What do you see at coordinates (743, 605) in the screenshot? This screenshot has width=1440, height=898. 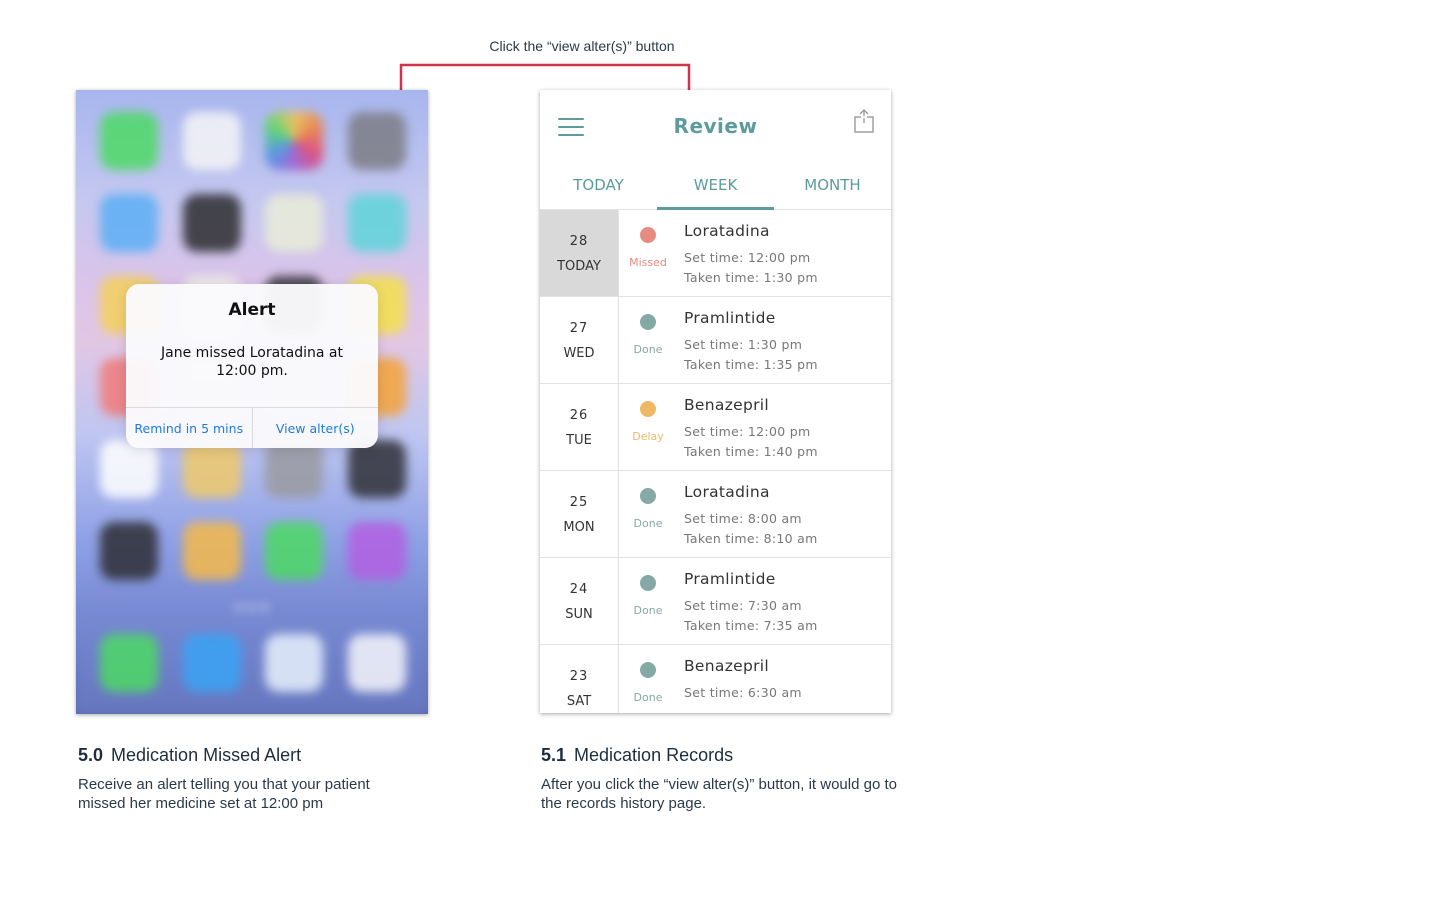 I see `set-time: Set time: 7:30 am` at bounding box center [743, 605].